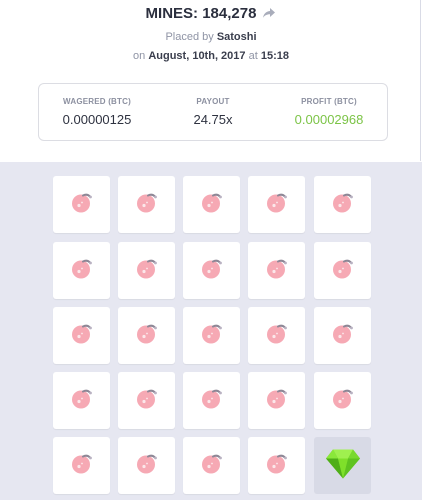 This screenshot has height=500, width=422. Describe the element at coordinates (213, 119) in the screenshot. I see `payout-value: 24.75x` at that location.